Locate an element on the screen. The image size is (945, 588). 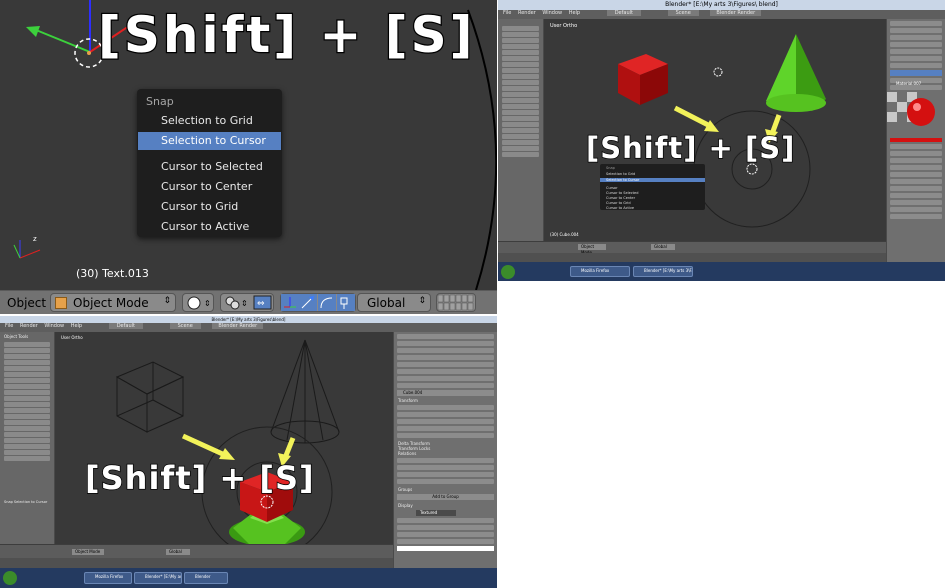
transform-orientation-selector: Global ⇕ is located at coordinates (394, 302).